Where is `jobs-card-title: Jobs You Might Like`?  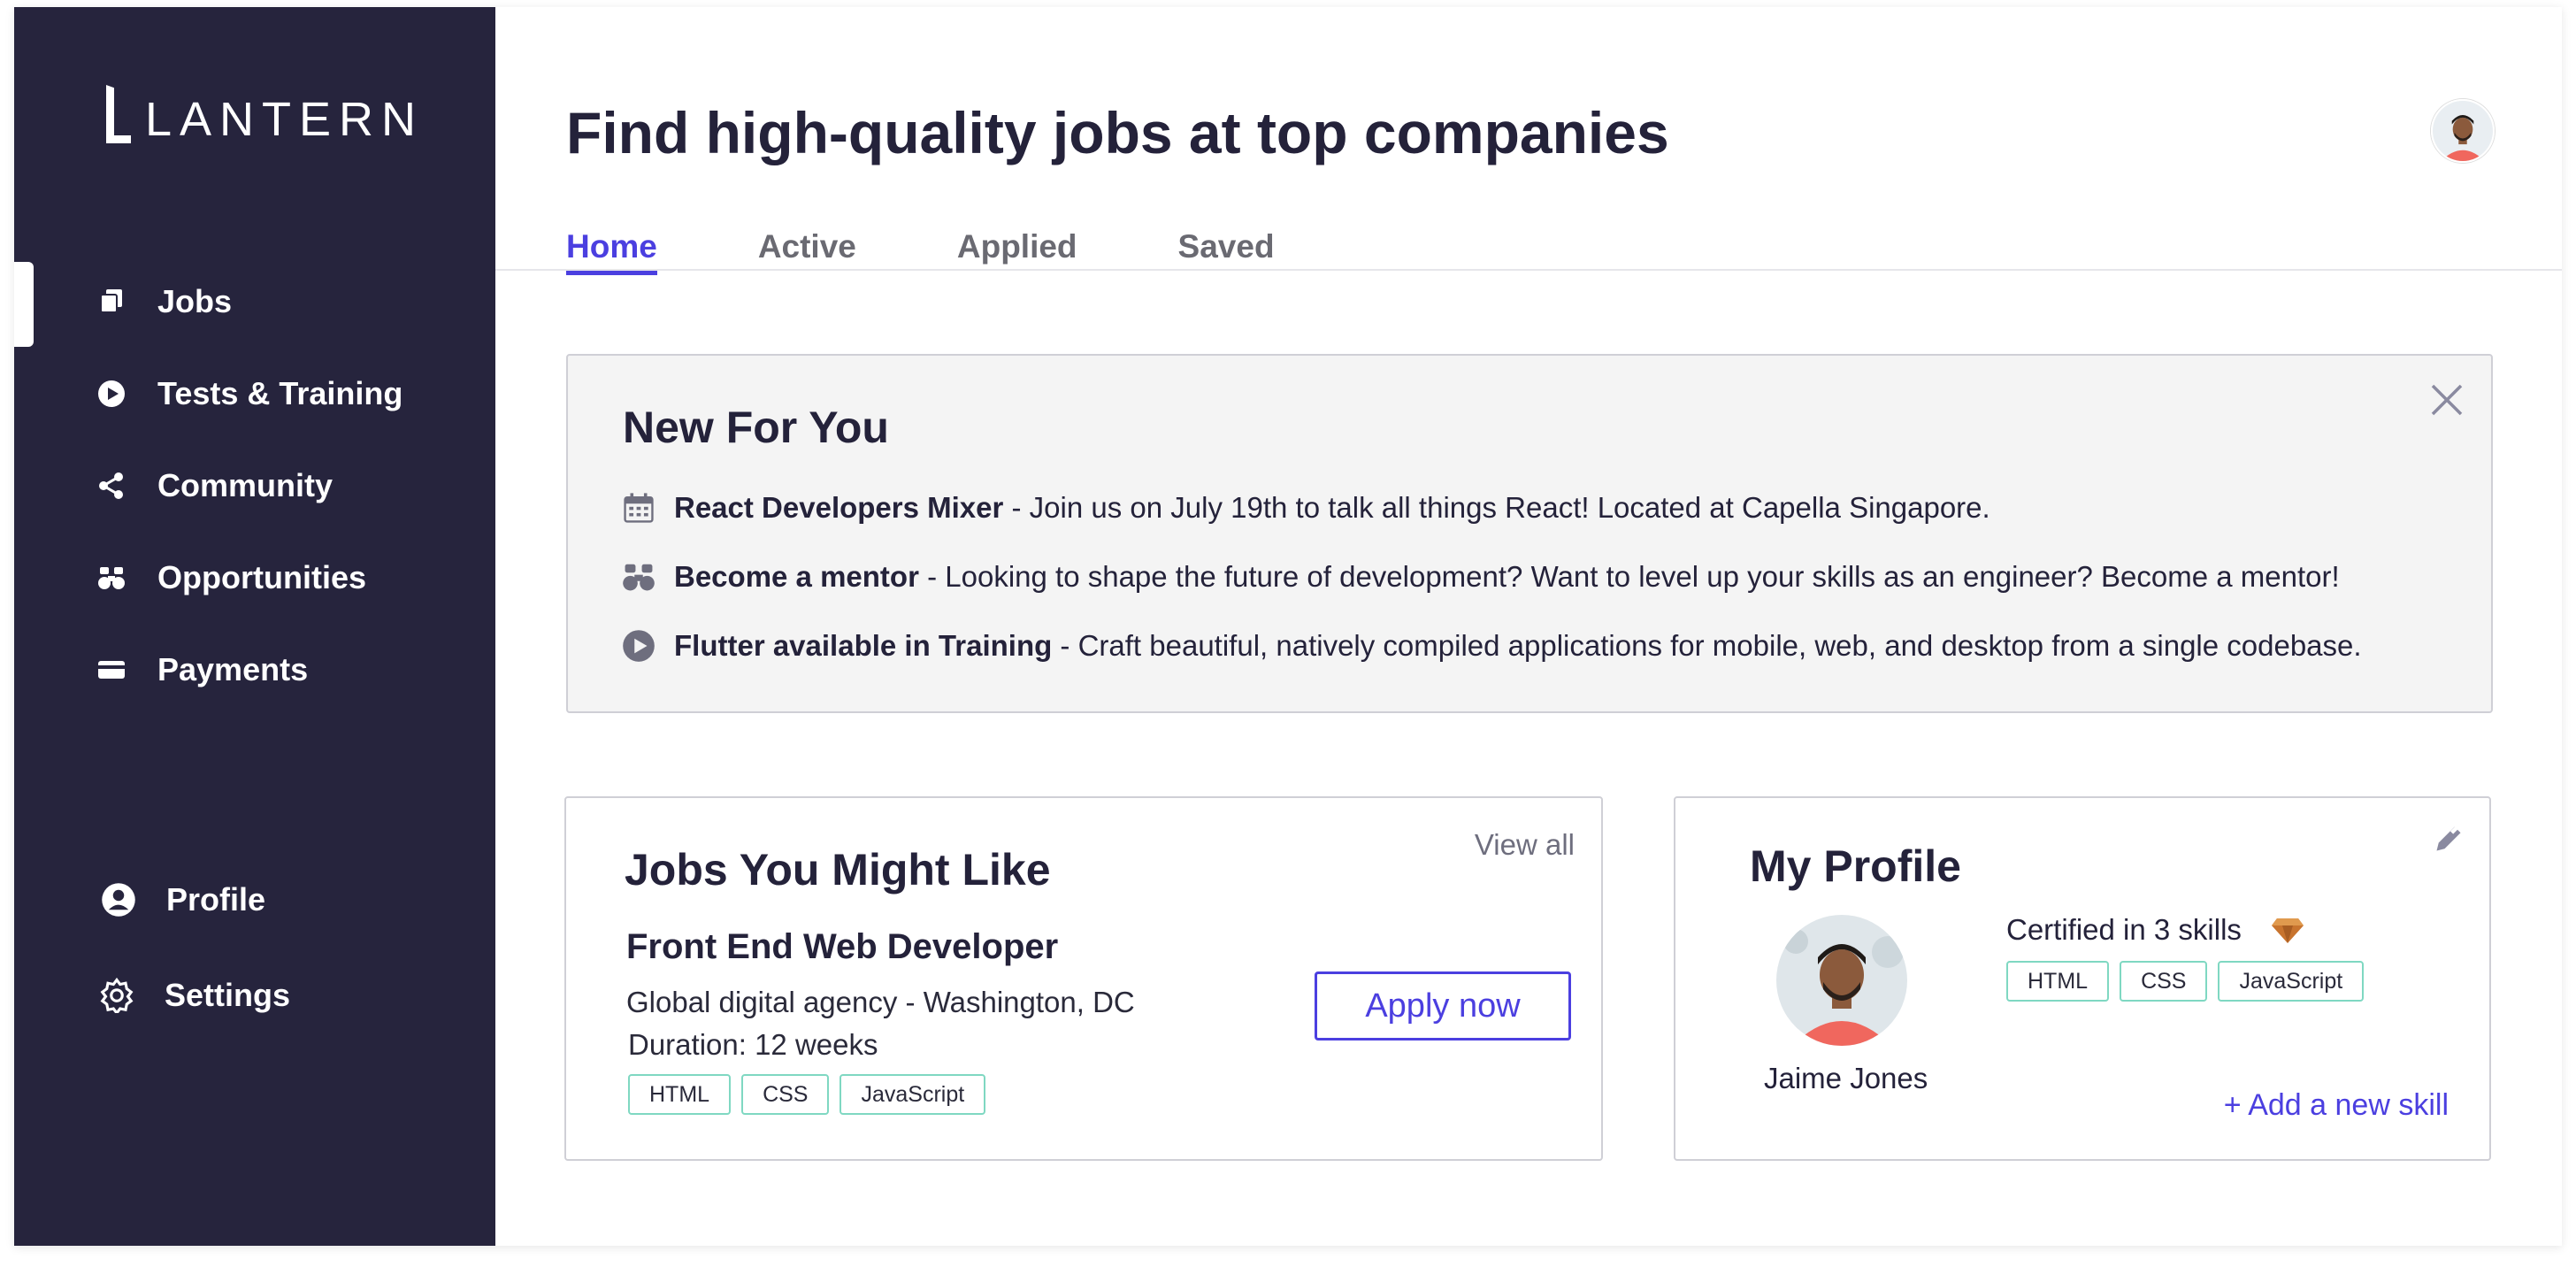 jobs-card-title: Jobs You Might Like is located at coordinates (838, 870).